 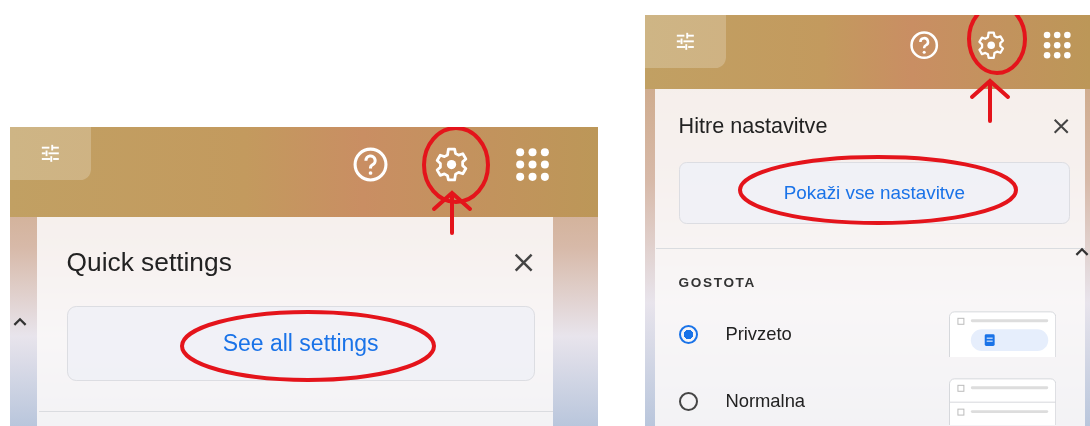 I want to click on section-heading: GOSTOTA, so click(x=717, y=283).